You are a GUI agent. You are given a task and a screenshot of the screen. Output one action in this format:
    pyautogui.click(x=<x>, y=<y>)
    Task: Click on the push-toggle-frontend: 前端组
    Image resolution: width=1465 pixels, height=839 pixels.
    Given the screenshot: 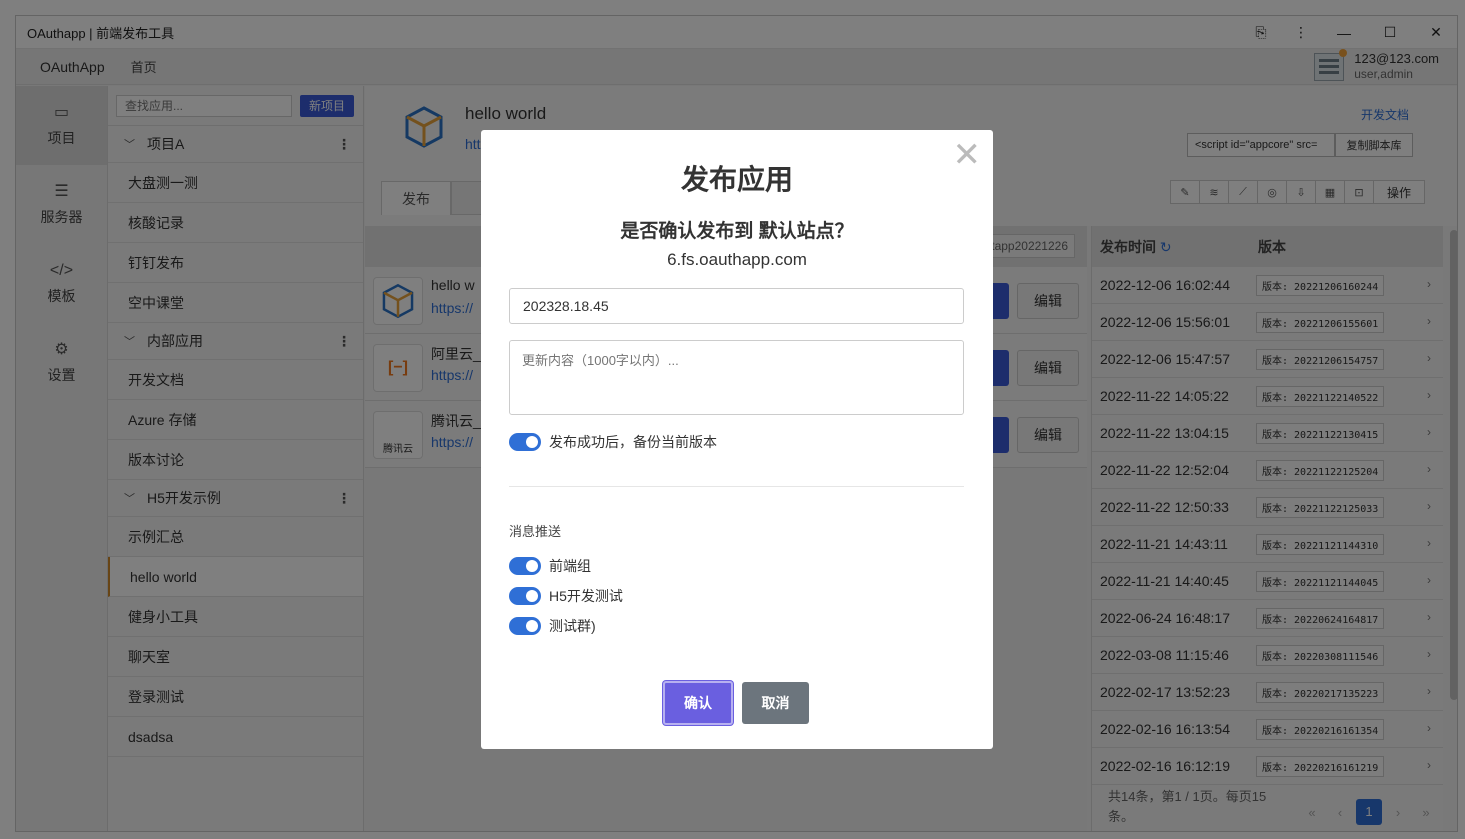 What is the action you would take?
    pyautogui.click(x=550, y=566)
    